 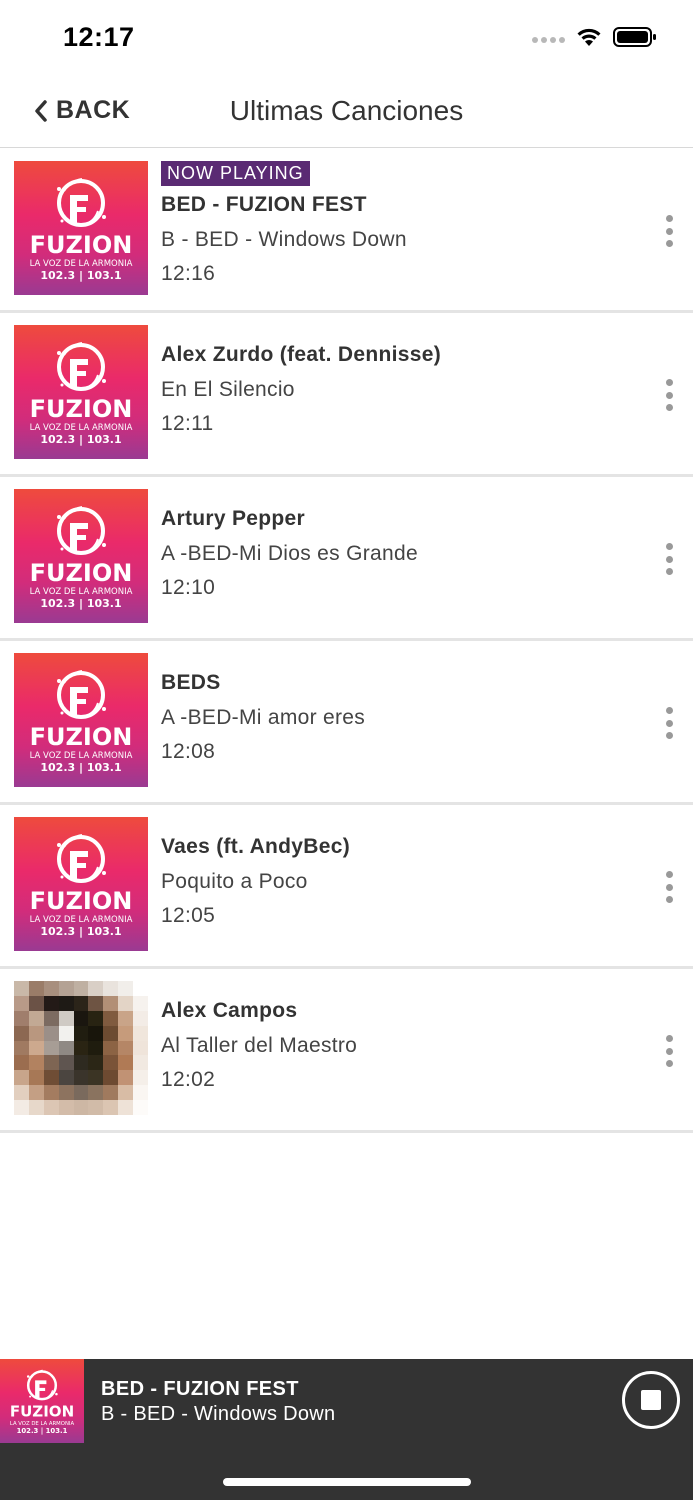 What do you see at coordinates (228, 389) in the screenshot?
I see `song-title: En El Silencio` at bounding box center [228, 389].